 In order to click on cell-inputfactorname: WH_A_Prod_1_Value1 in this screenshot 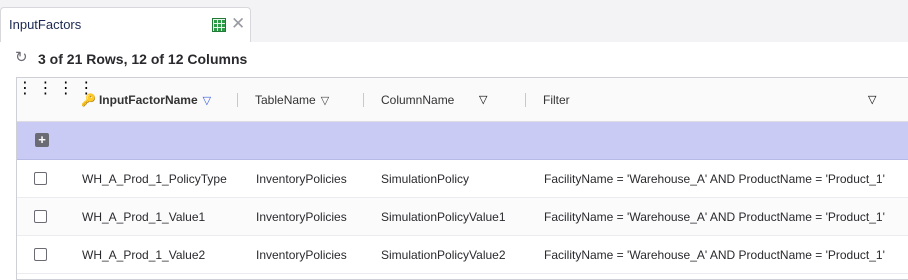, I will do `click(143, 217)`.